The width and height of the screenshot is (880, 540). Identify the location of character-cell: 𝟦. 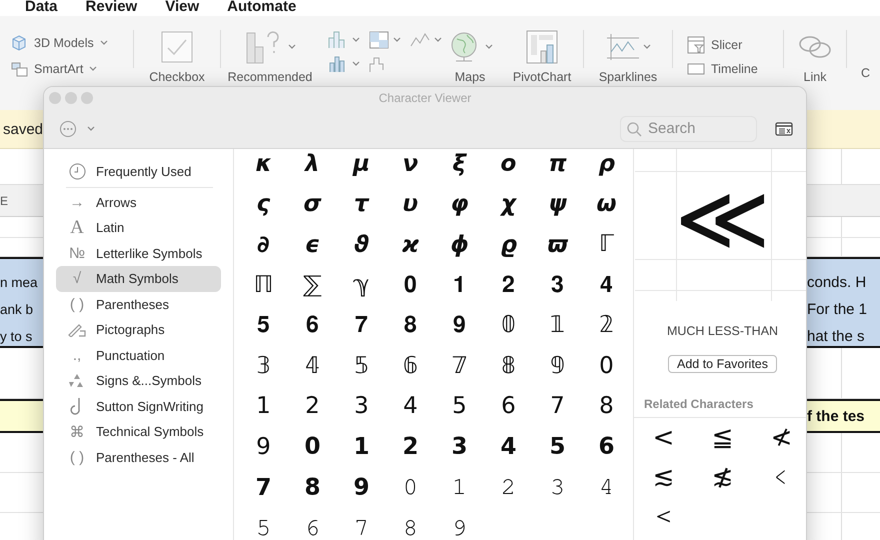
(410, 406).